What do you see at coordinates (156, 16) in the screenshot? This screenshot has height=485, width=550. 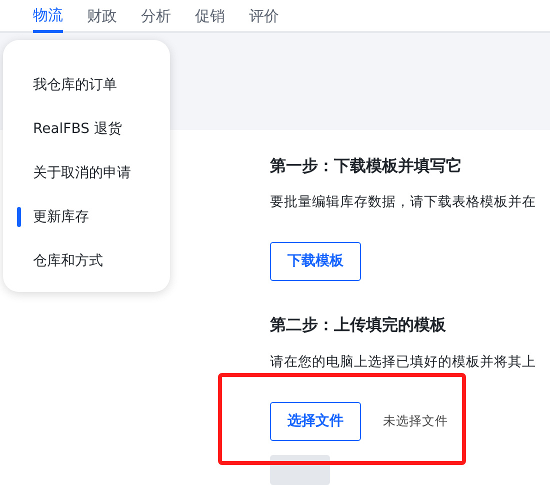 I see `nav-tab: 分析` at bounding box center [156, 16].